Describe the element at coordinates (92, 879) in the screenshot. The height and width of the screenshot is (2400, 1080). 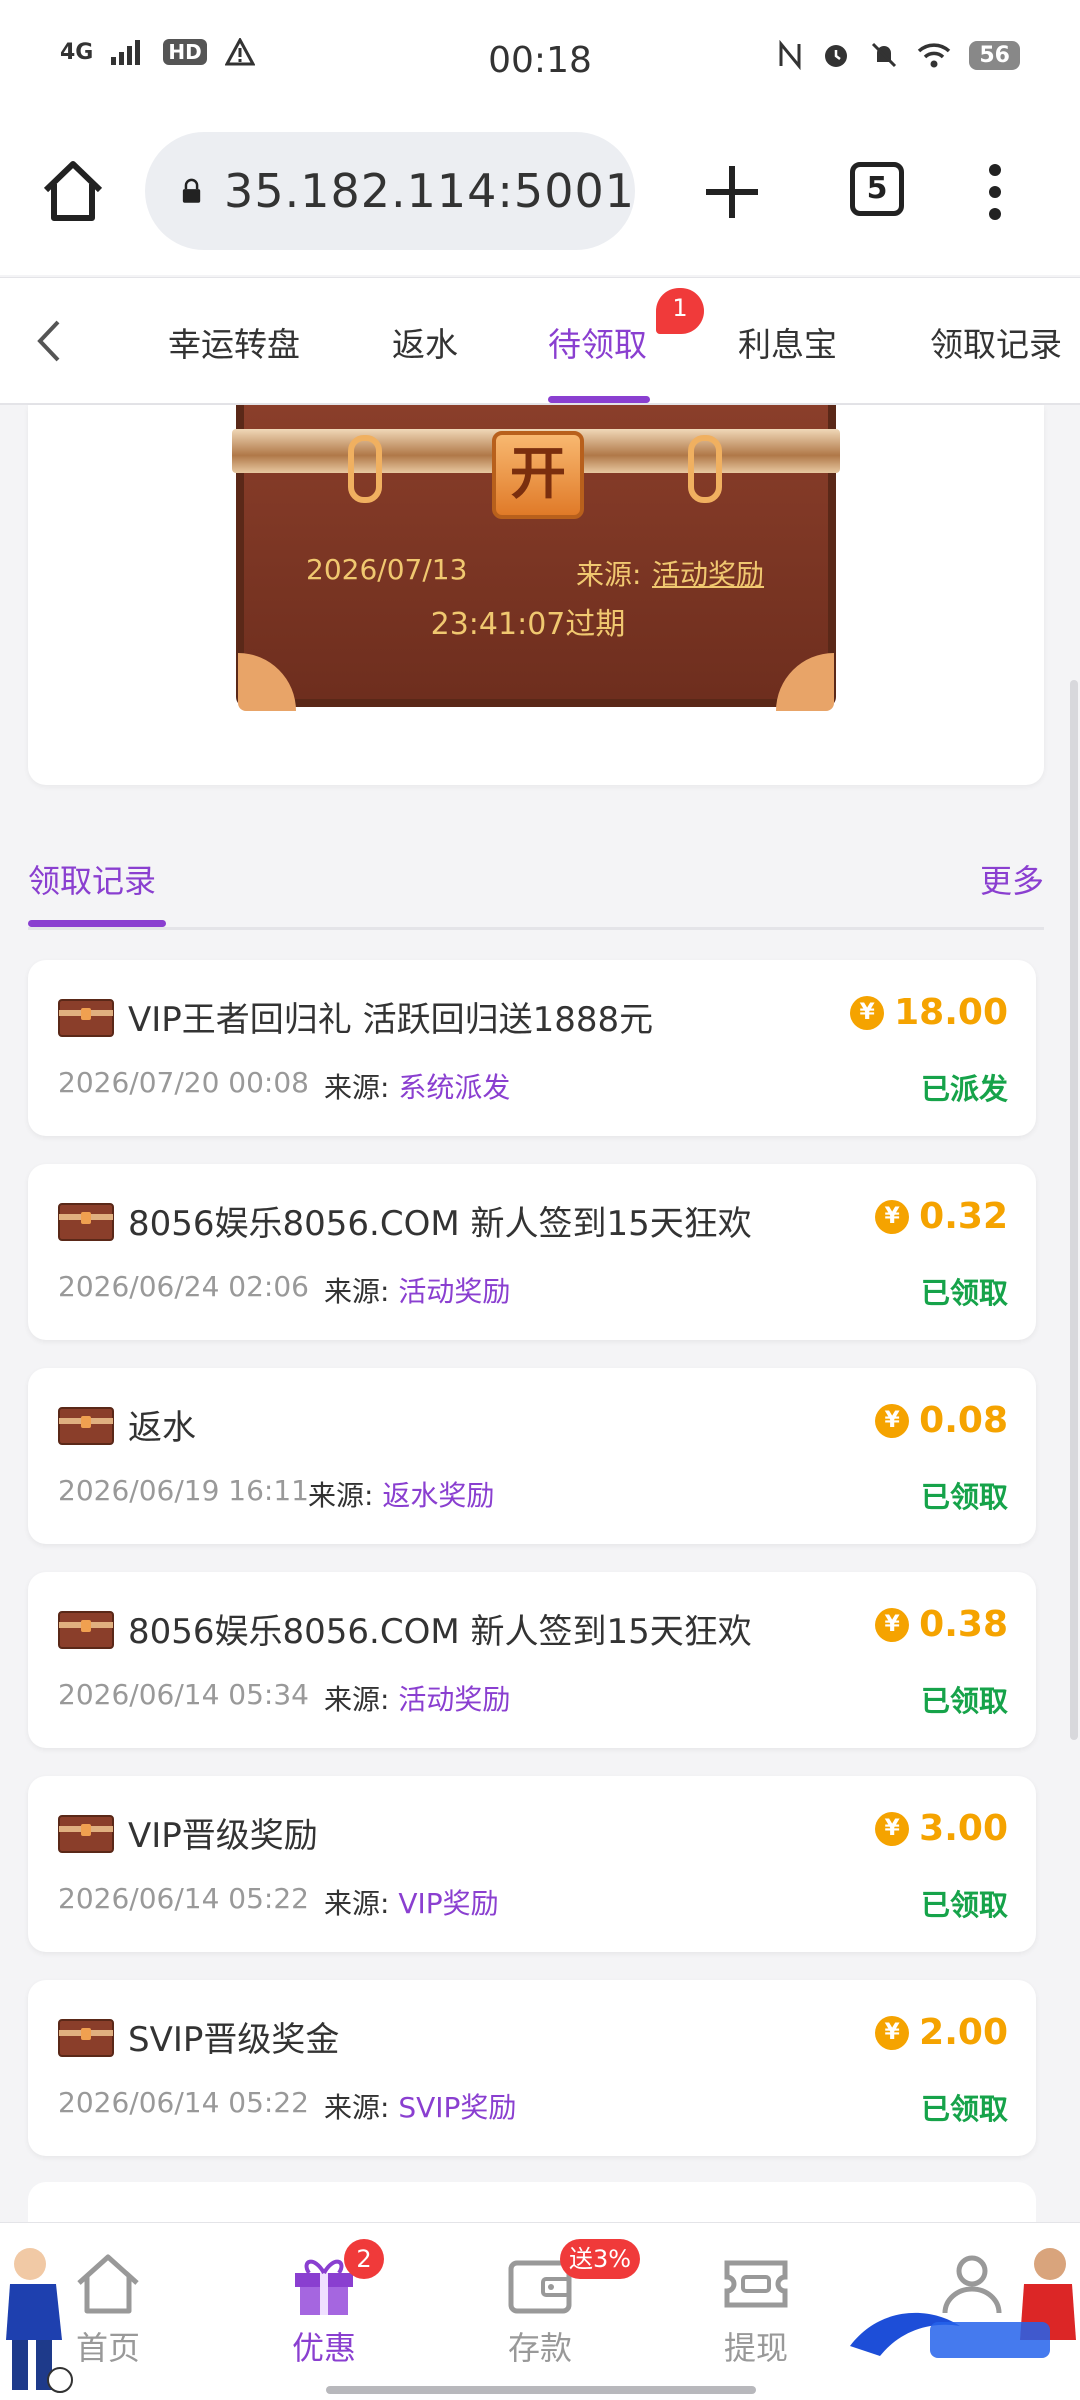
I see `claim-records-title: 领取记录` at that location.